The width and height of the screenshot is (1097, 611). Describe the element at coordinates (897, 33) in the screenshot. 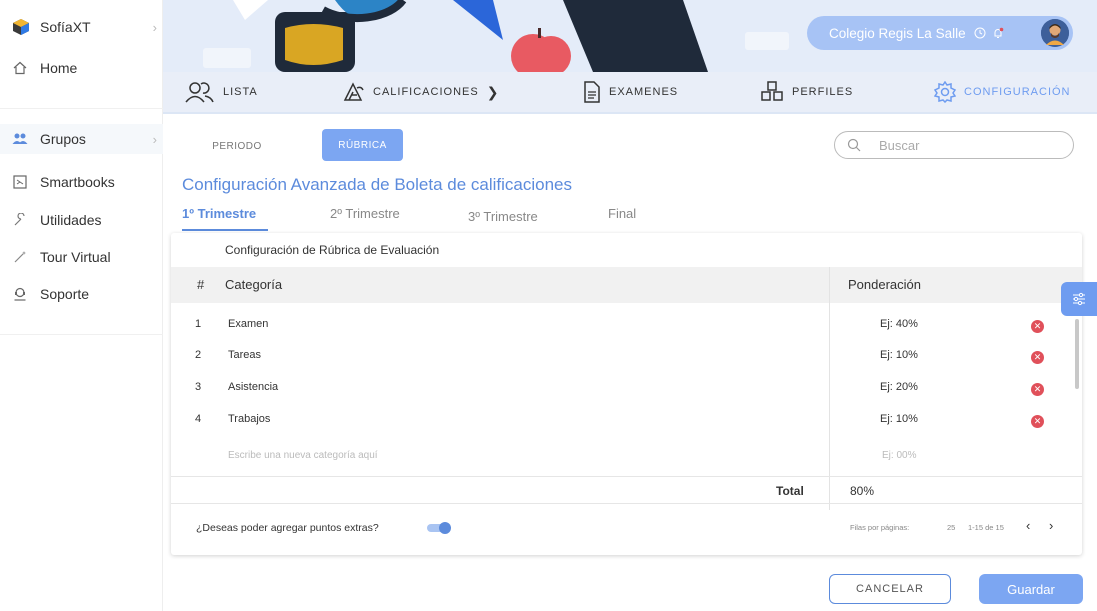

I see `school-name: Colegio Regis La Salle` at that location.